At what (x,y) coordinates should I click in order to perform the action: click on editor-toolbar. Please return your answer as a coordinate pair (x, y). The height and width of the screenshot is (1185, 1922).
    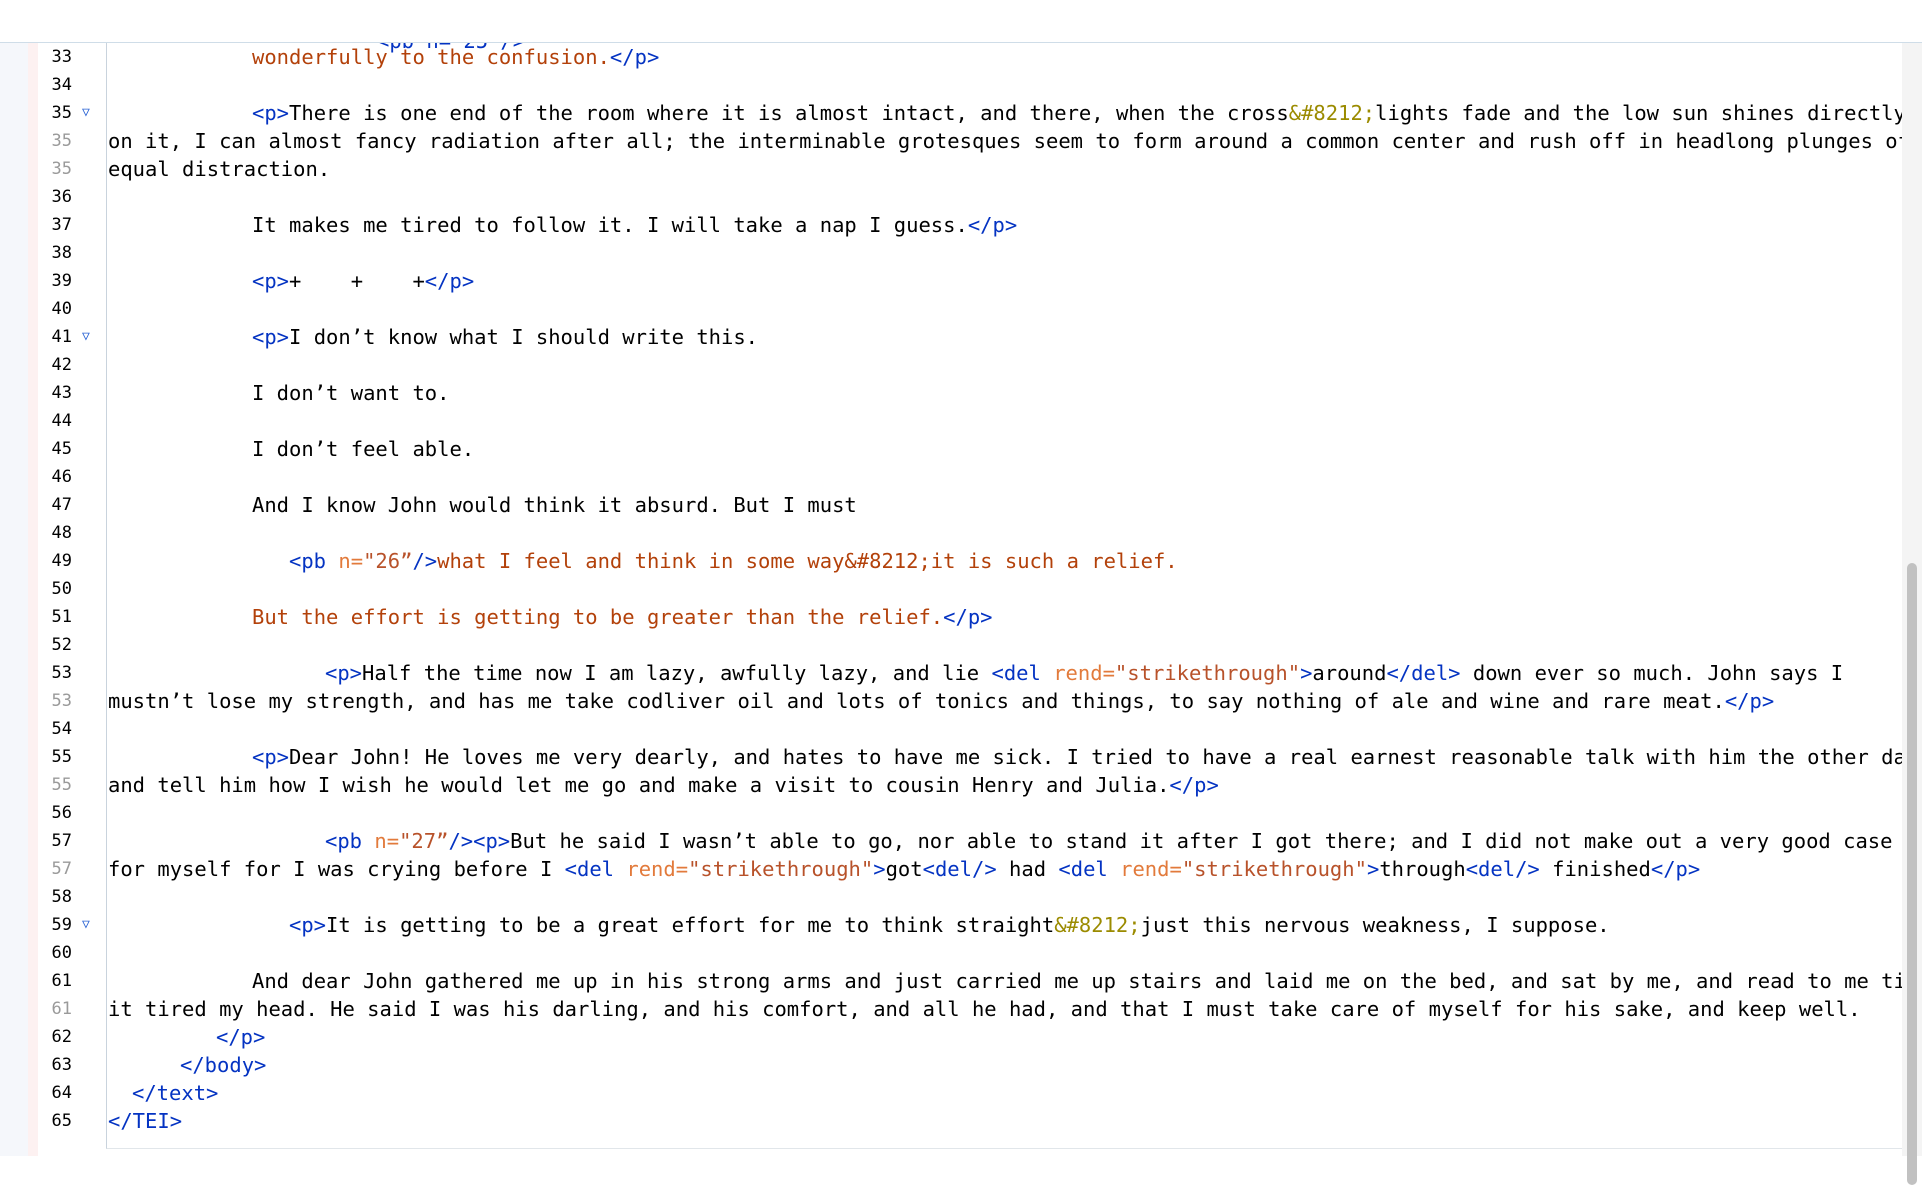
    Looking at the image, I should click on (961, 21).